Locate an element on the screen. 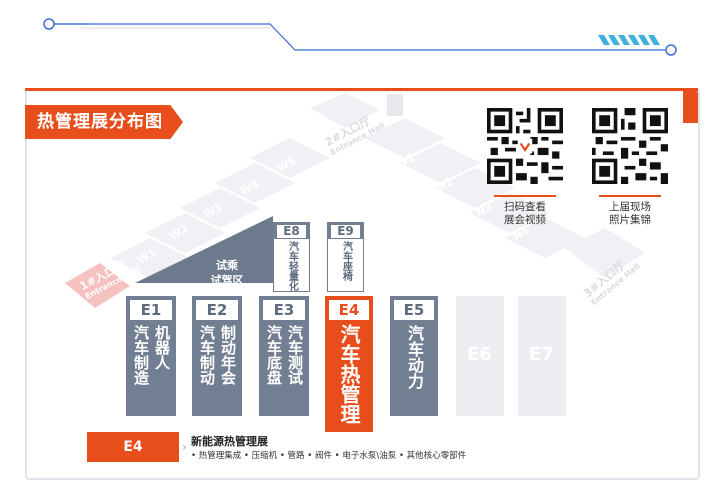 Image resolution: width=721 pixels, height=493 pixels. qr-video-underline is located at coordinates (525, 196).